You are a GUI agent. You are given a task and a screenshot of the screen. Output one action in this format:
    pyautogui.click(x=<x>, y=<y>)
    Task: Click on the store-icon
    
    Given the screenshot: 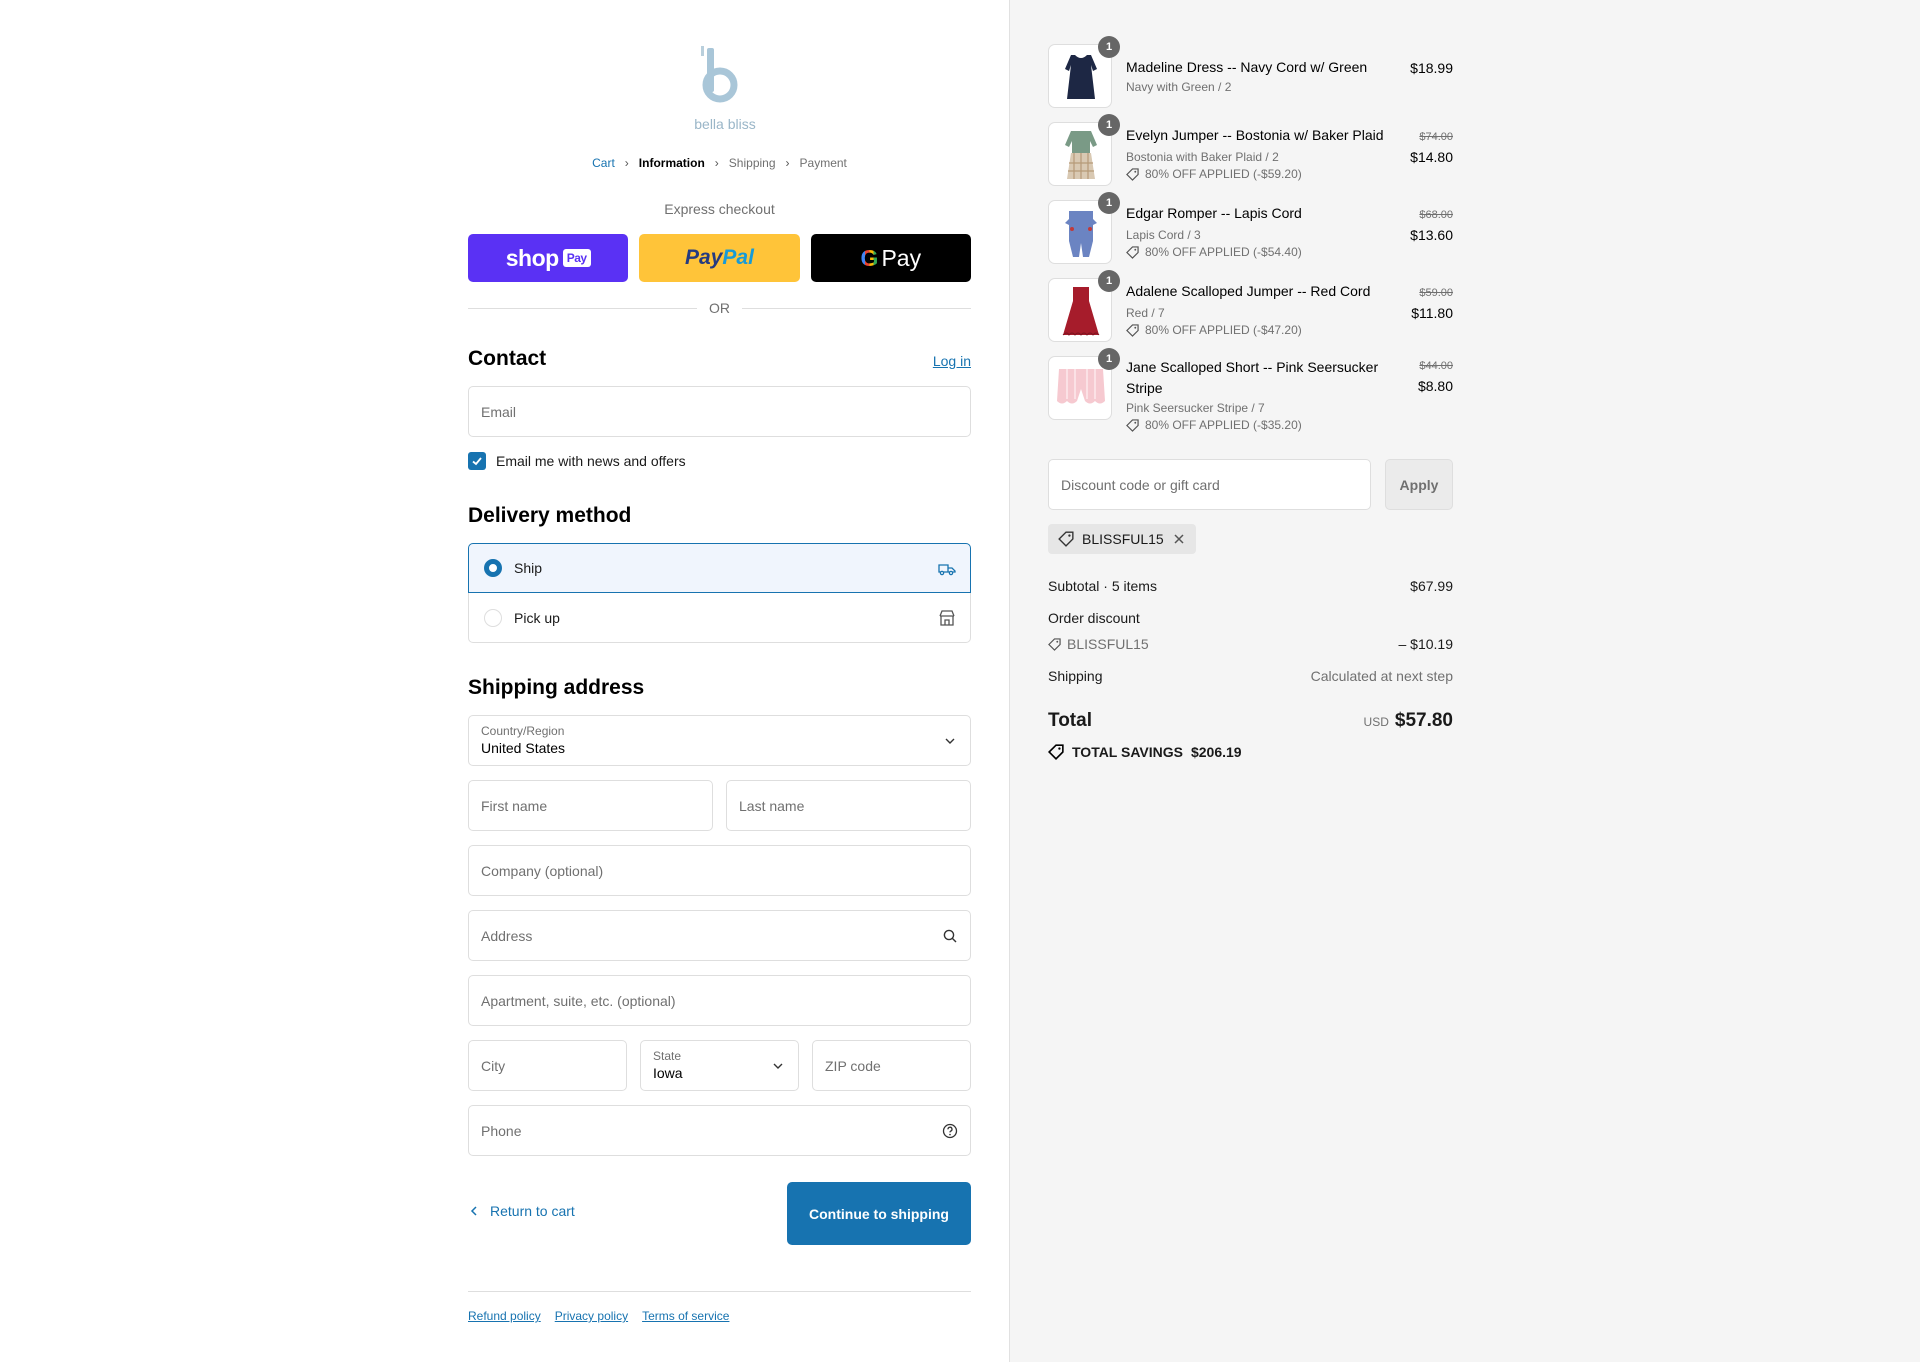 What is the action you would take?
    pyautogui.click(x=947, y=618)
    